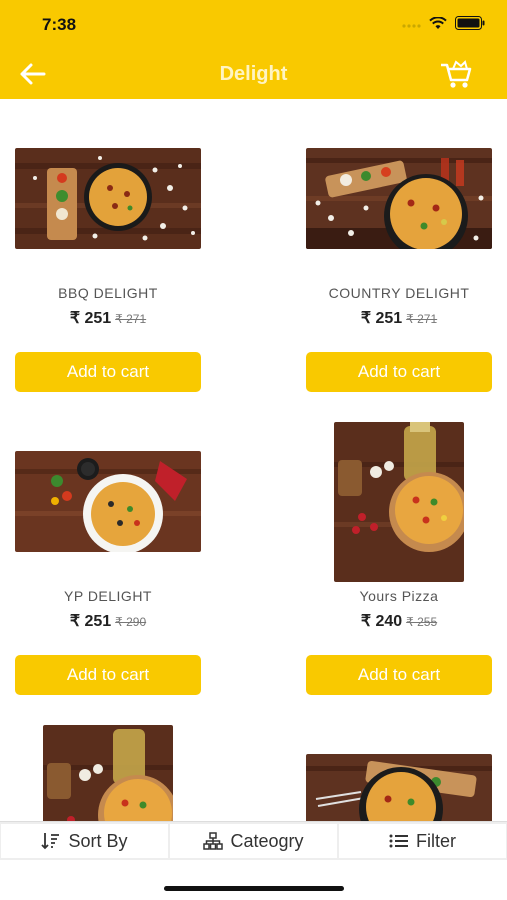 This screenshot has height=900, width=507. I want to click on category-label: Cateogry, so click(267, 840).